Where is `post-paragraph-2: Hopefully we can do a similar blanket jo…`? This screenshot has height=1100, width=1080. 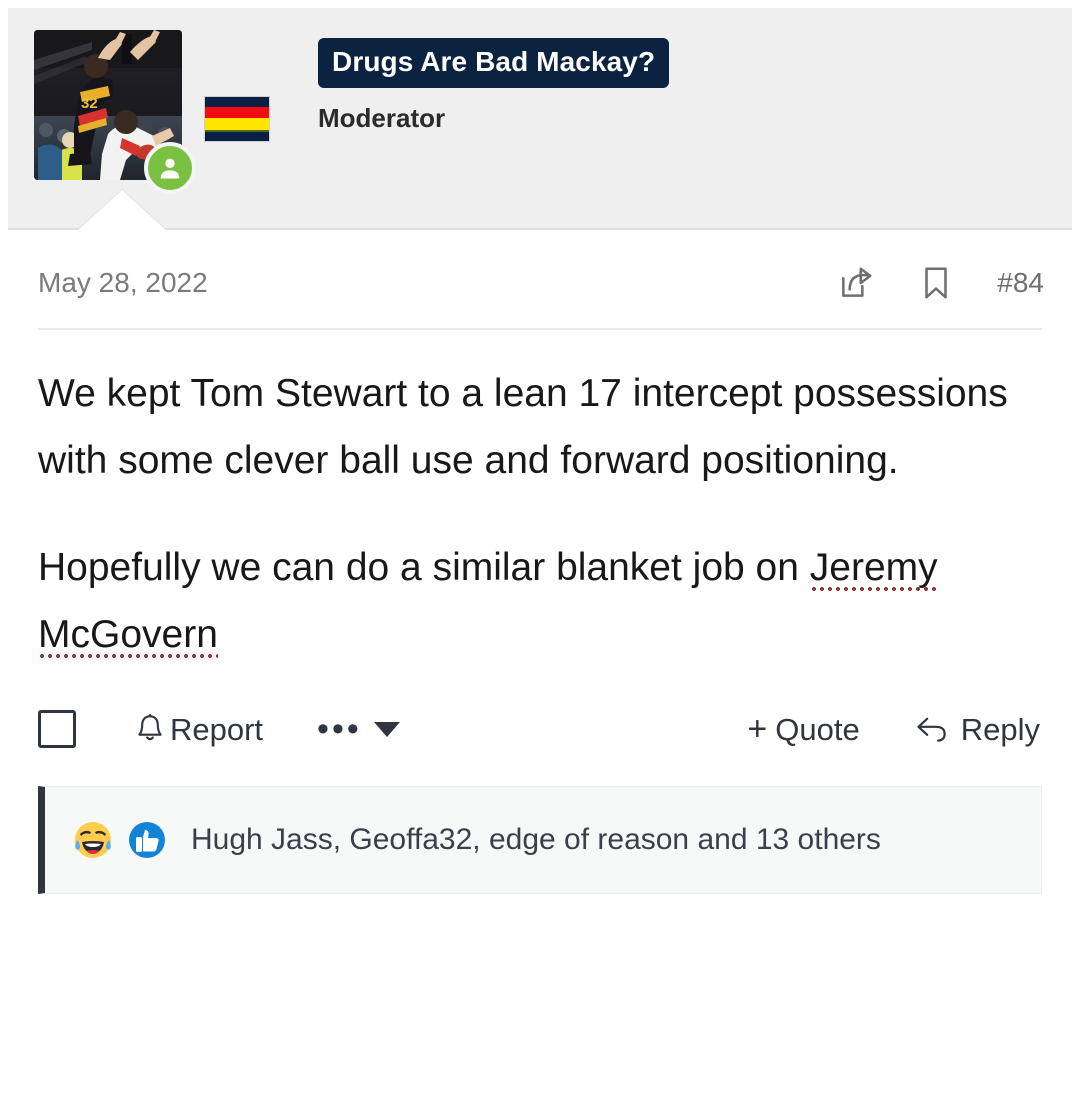 post-paragraph-2: Hopefully we can do a similar blanket jo… is located at coordinates (540, 601).